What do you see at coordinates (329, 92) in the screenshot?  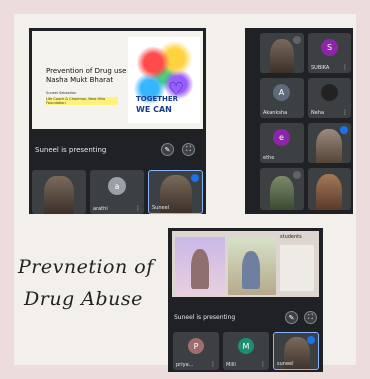 I see `participant-avatar-photo` at bounding box center [329, 92].